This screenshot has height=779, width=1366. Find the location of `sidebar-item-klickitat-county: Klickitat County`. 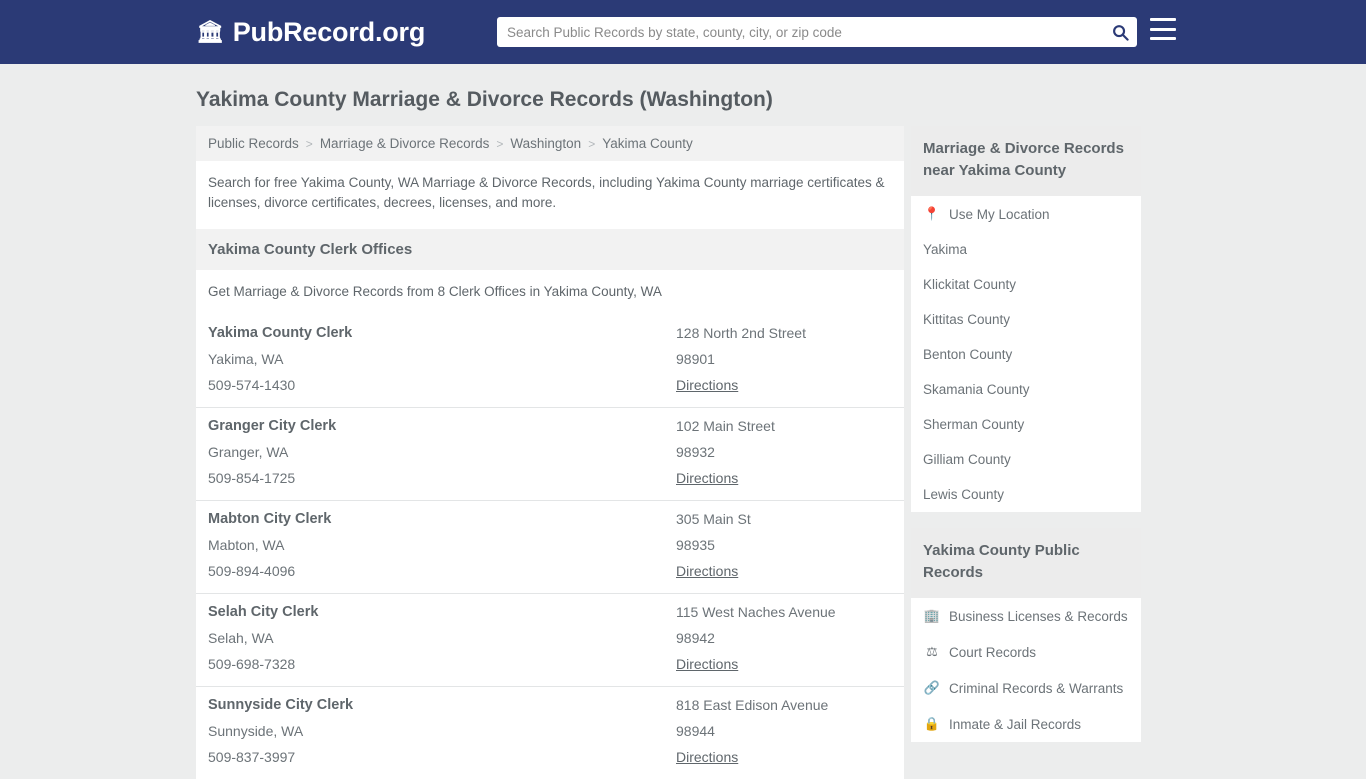

sidebar-item-klickitat-county: Klickitat County is located at coordinates (1026, 284).